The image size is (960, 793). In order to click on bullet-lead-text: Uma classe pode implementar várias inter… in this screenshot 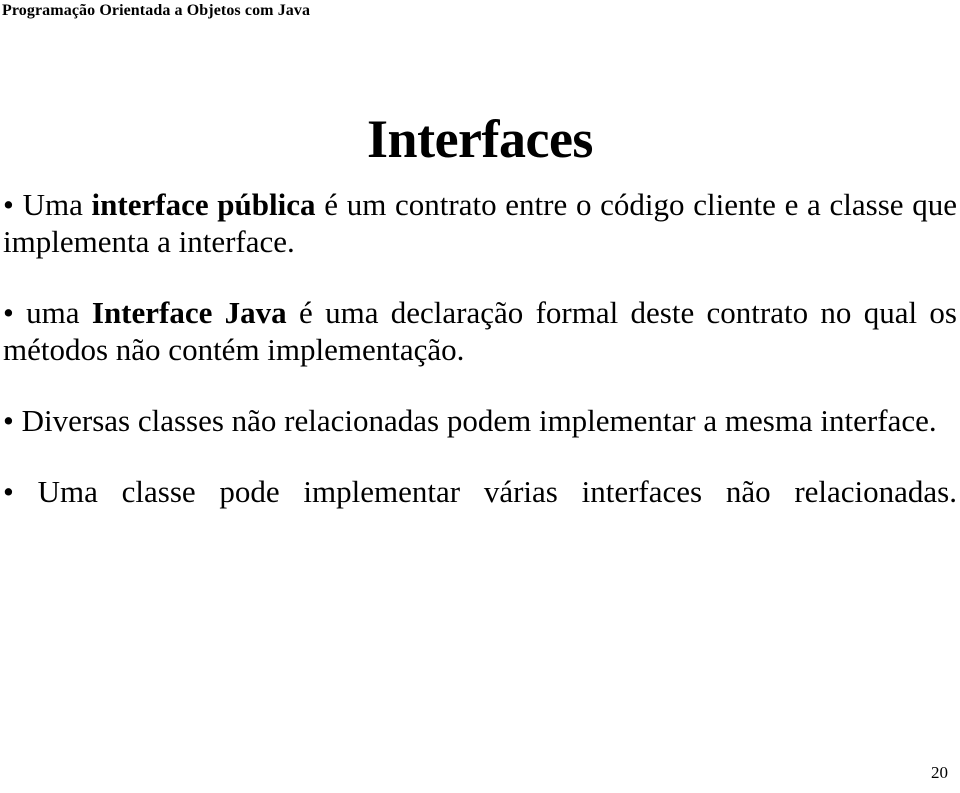, I will do `click(485, 491)`.